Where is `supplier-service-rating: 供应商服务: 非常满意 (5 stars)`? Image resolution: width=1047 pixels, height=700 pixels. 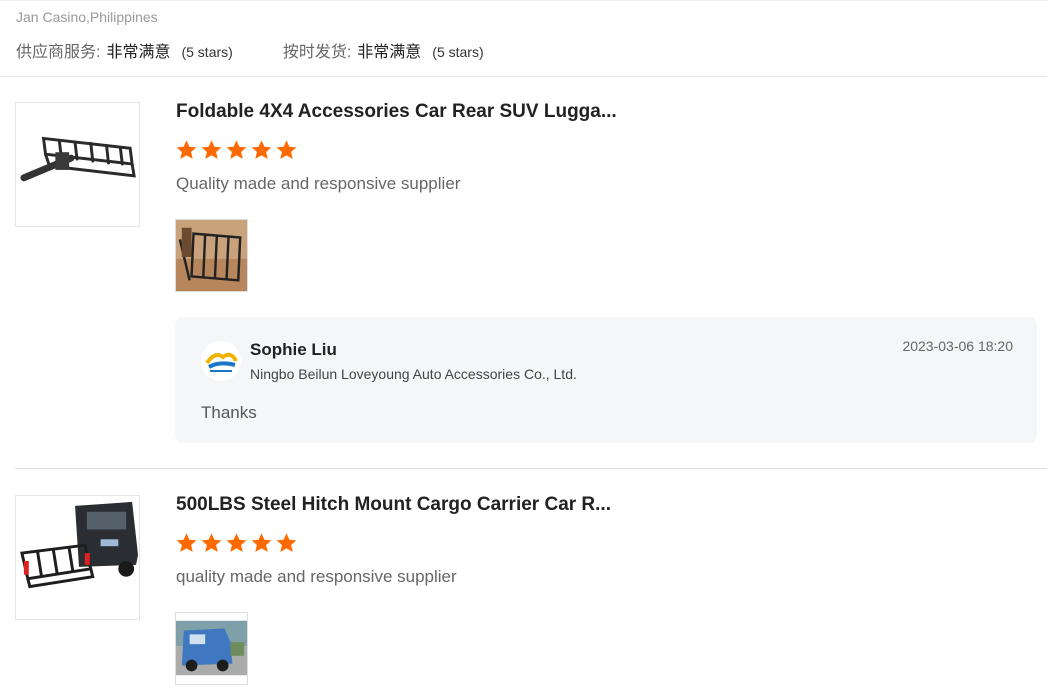
supplier-service-rating: 供应商服务: 非常满意 (5 stars) is located at coordinates (124, 50).